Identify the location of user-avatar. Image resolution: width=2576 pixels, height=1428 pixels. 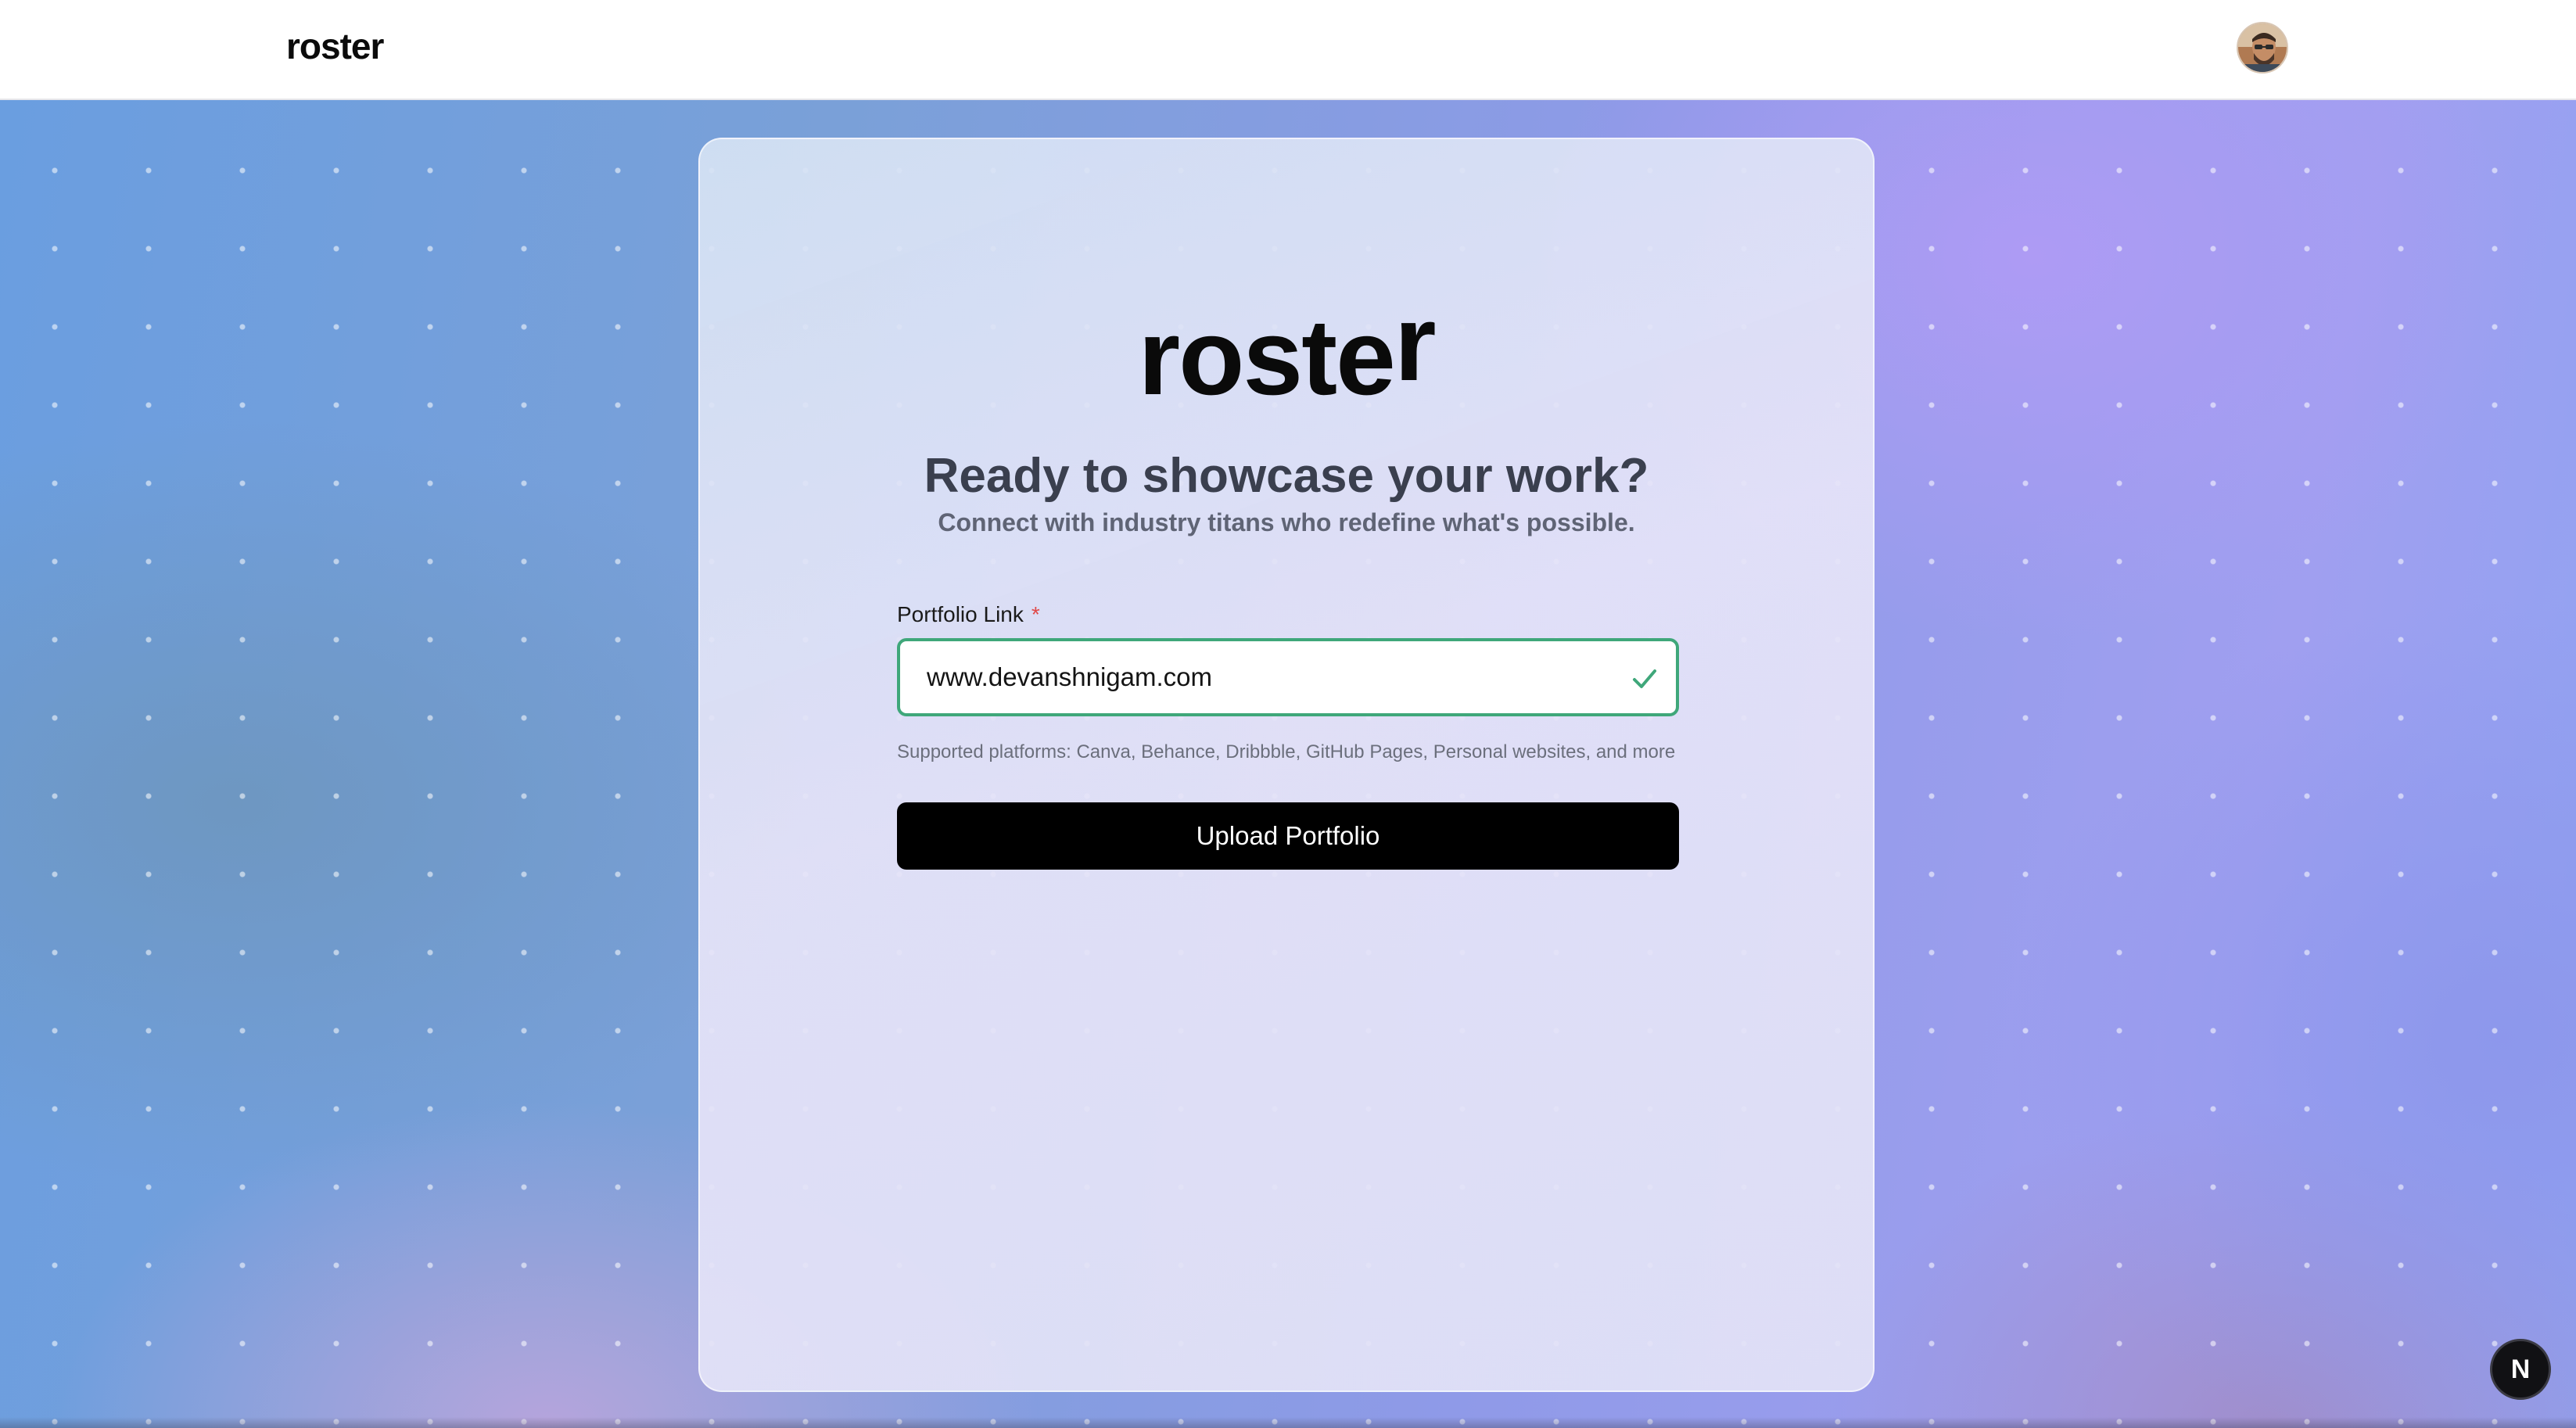
(2262, 48).